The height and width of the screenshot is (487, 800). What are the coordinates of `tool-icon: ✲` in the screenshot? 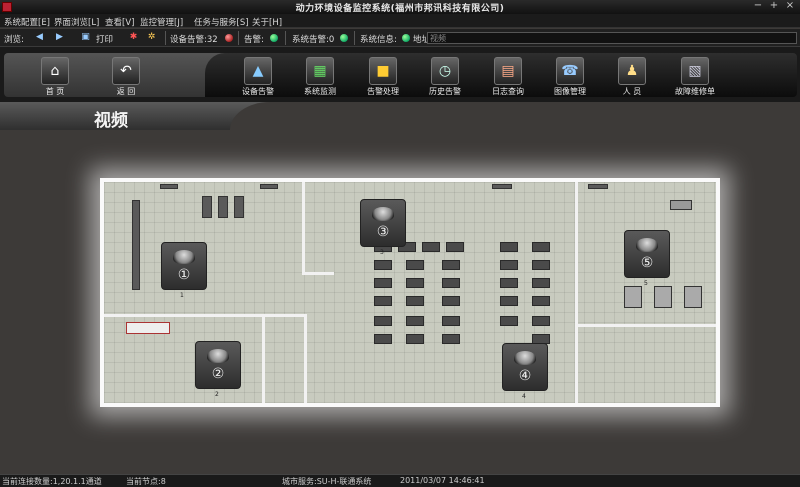 It's located at (151, 37).